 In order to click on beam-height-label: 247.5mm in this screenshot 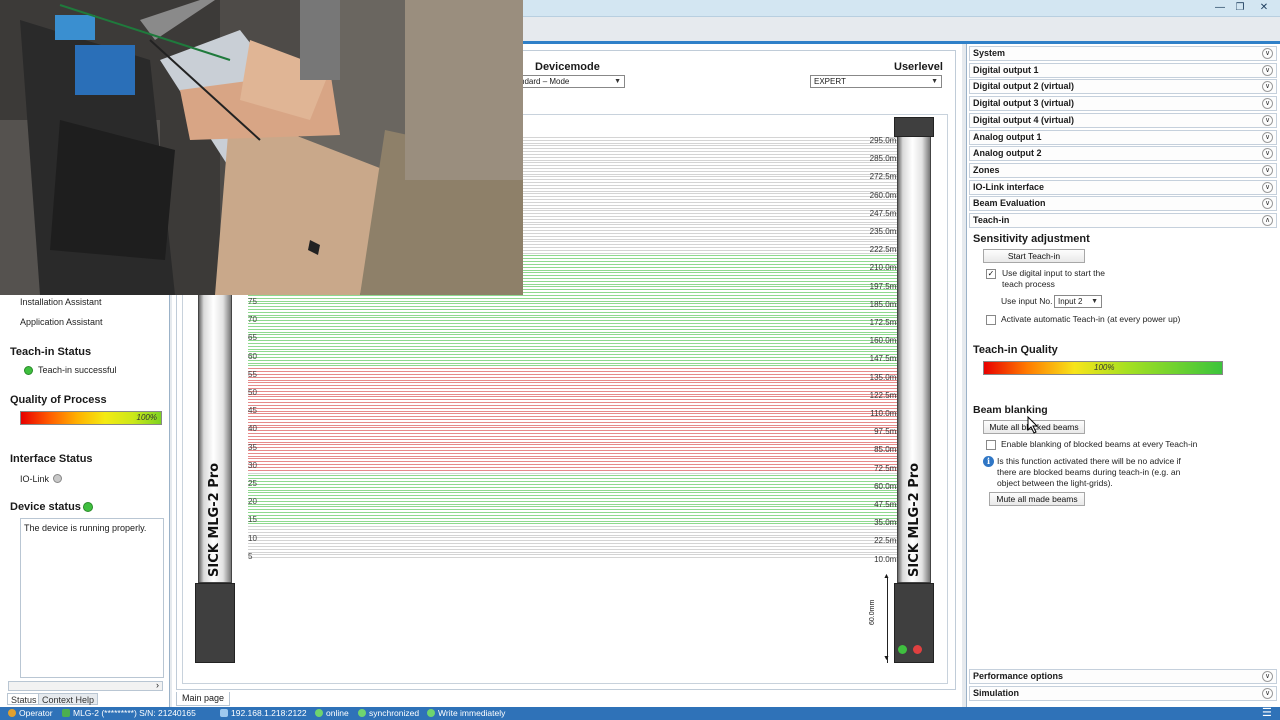, I will do `click(886, 213)`.